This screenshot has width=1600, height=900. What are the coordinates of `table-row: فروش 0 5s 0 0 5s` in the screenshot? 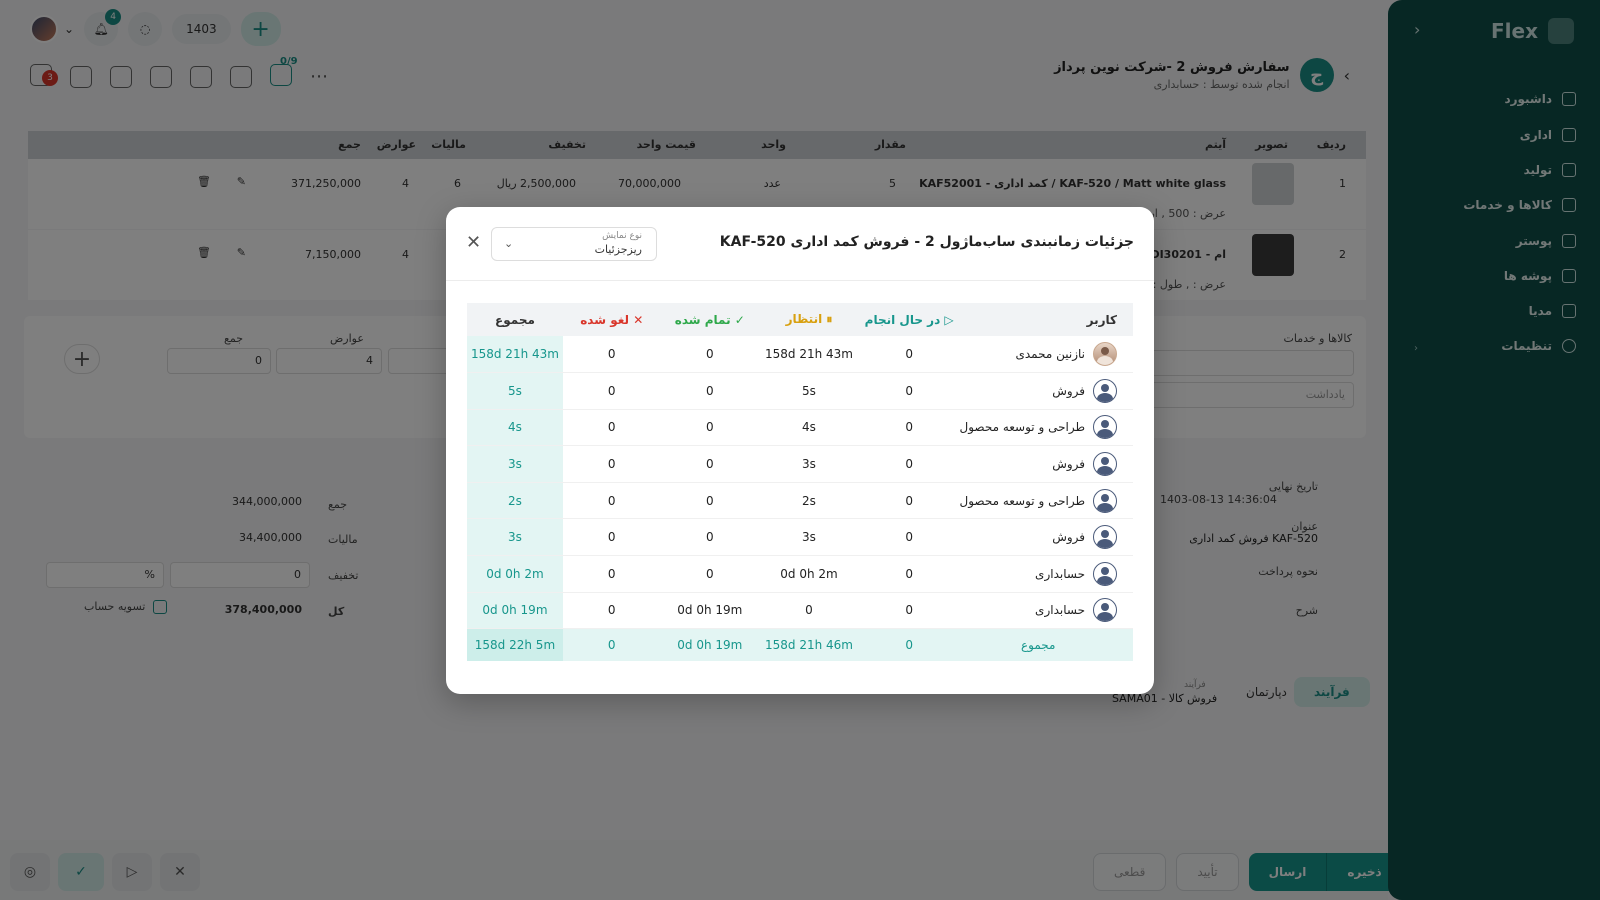 It's located at (800, 391).